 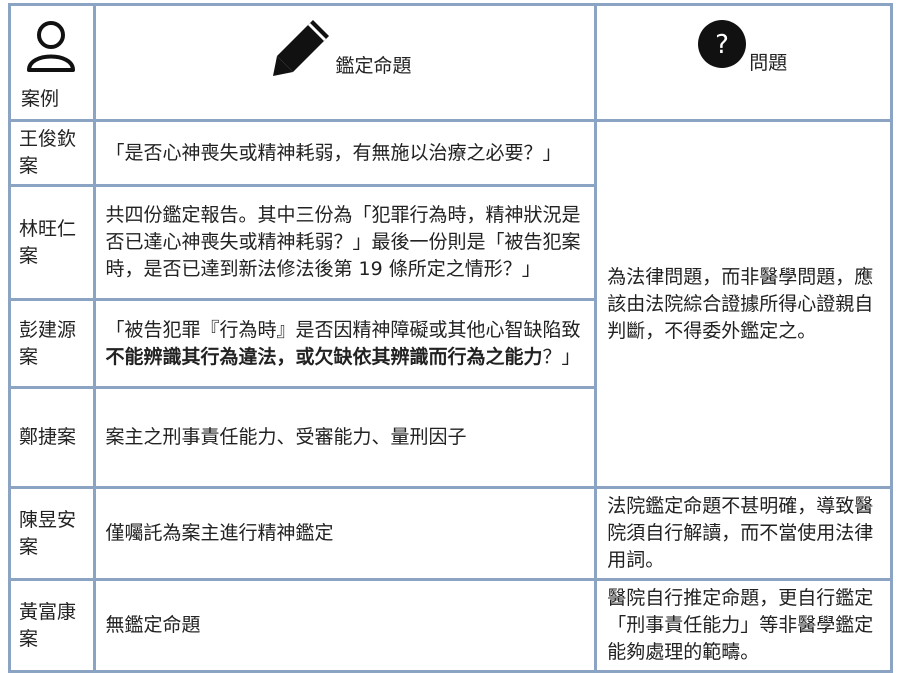 I want to click on case-name: 林旺仁案, so click(x=52, y=242).